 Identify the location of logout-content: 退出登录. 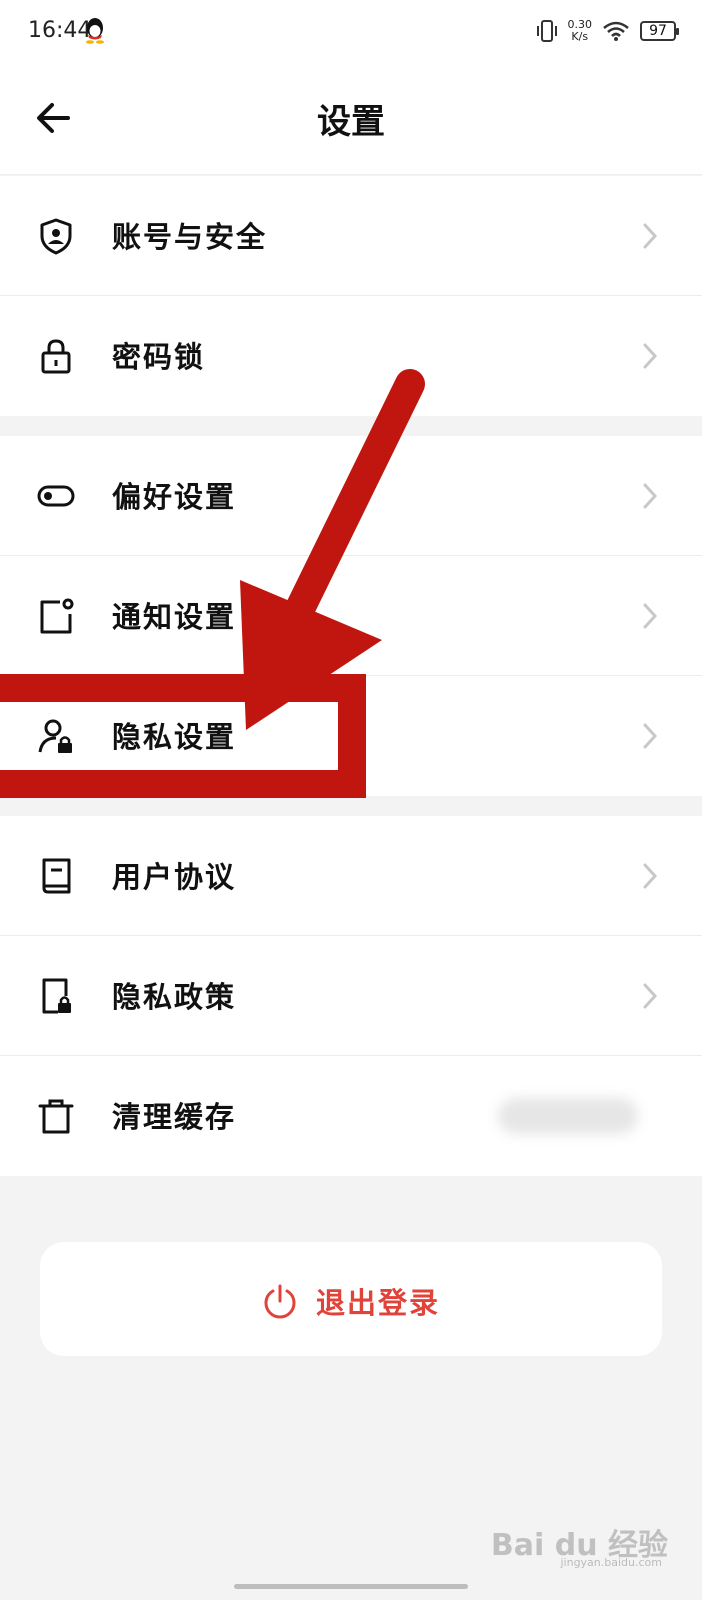
(351, 1301).